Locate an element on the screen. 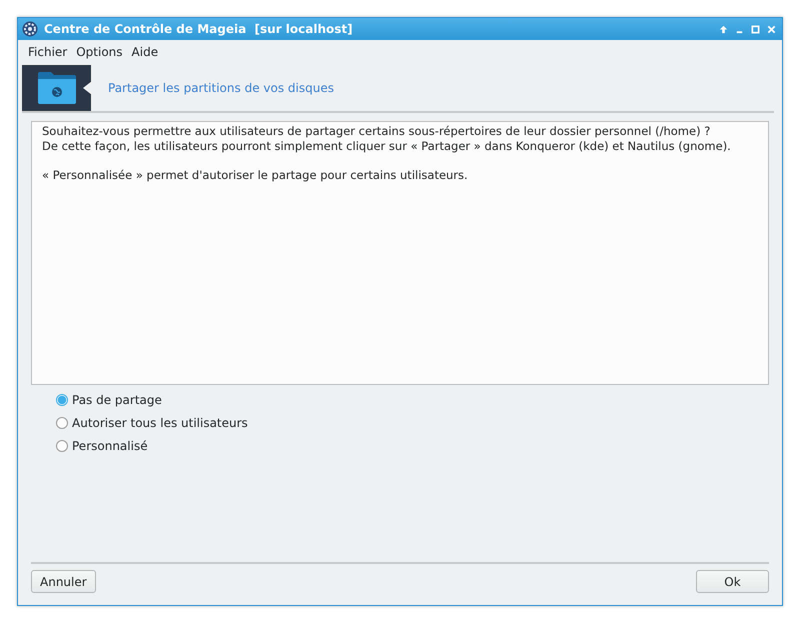 The image size is (800, 623). message-text: Souhaitez-vous permettre aux utilisateurs de partager certains sous-répertoires de leur dossier personnel (/home) ? De cette façon, les utilisateurs pourront simplement cliquer sur « Partager » dans Konqueror (kde) et Nautilus (gnome). is located at coordinates (387, 139).